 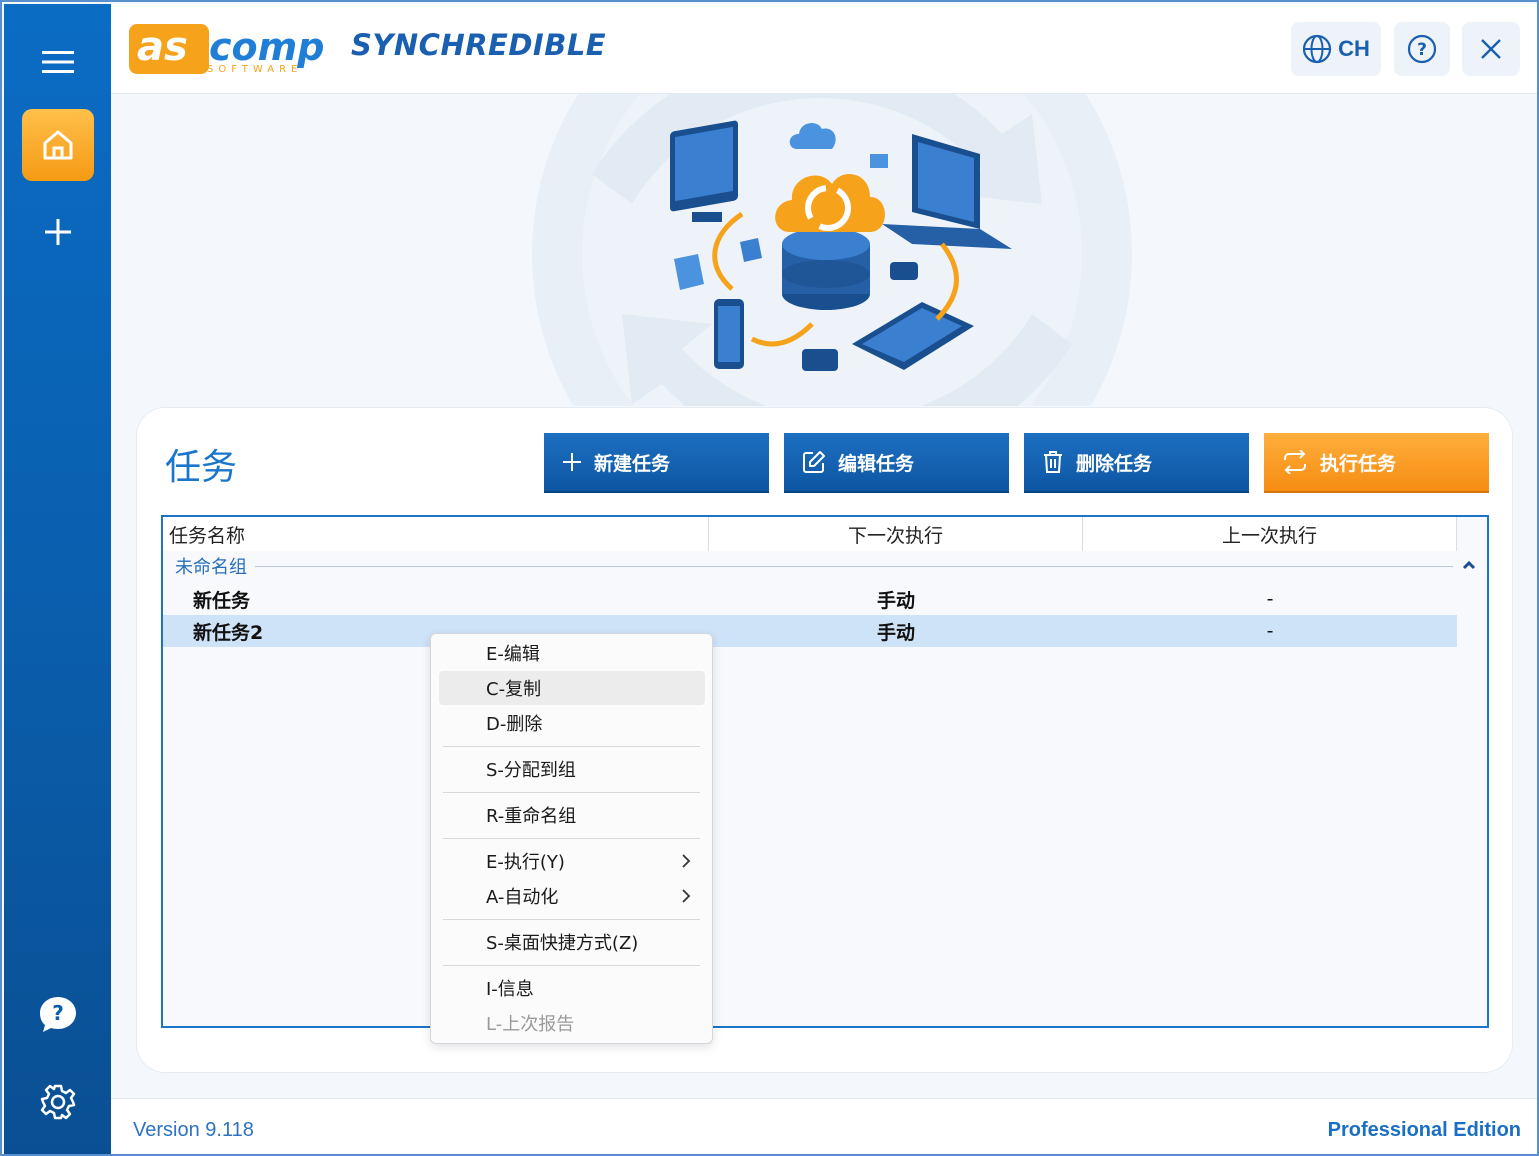 What do you see at coordinates (572, 723) in the screenshot?
I see `menu-item-delete: D-删除` at bounding box center [572, 723].